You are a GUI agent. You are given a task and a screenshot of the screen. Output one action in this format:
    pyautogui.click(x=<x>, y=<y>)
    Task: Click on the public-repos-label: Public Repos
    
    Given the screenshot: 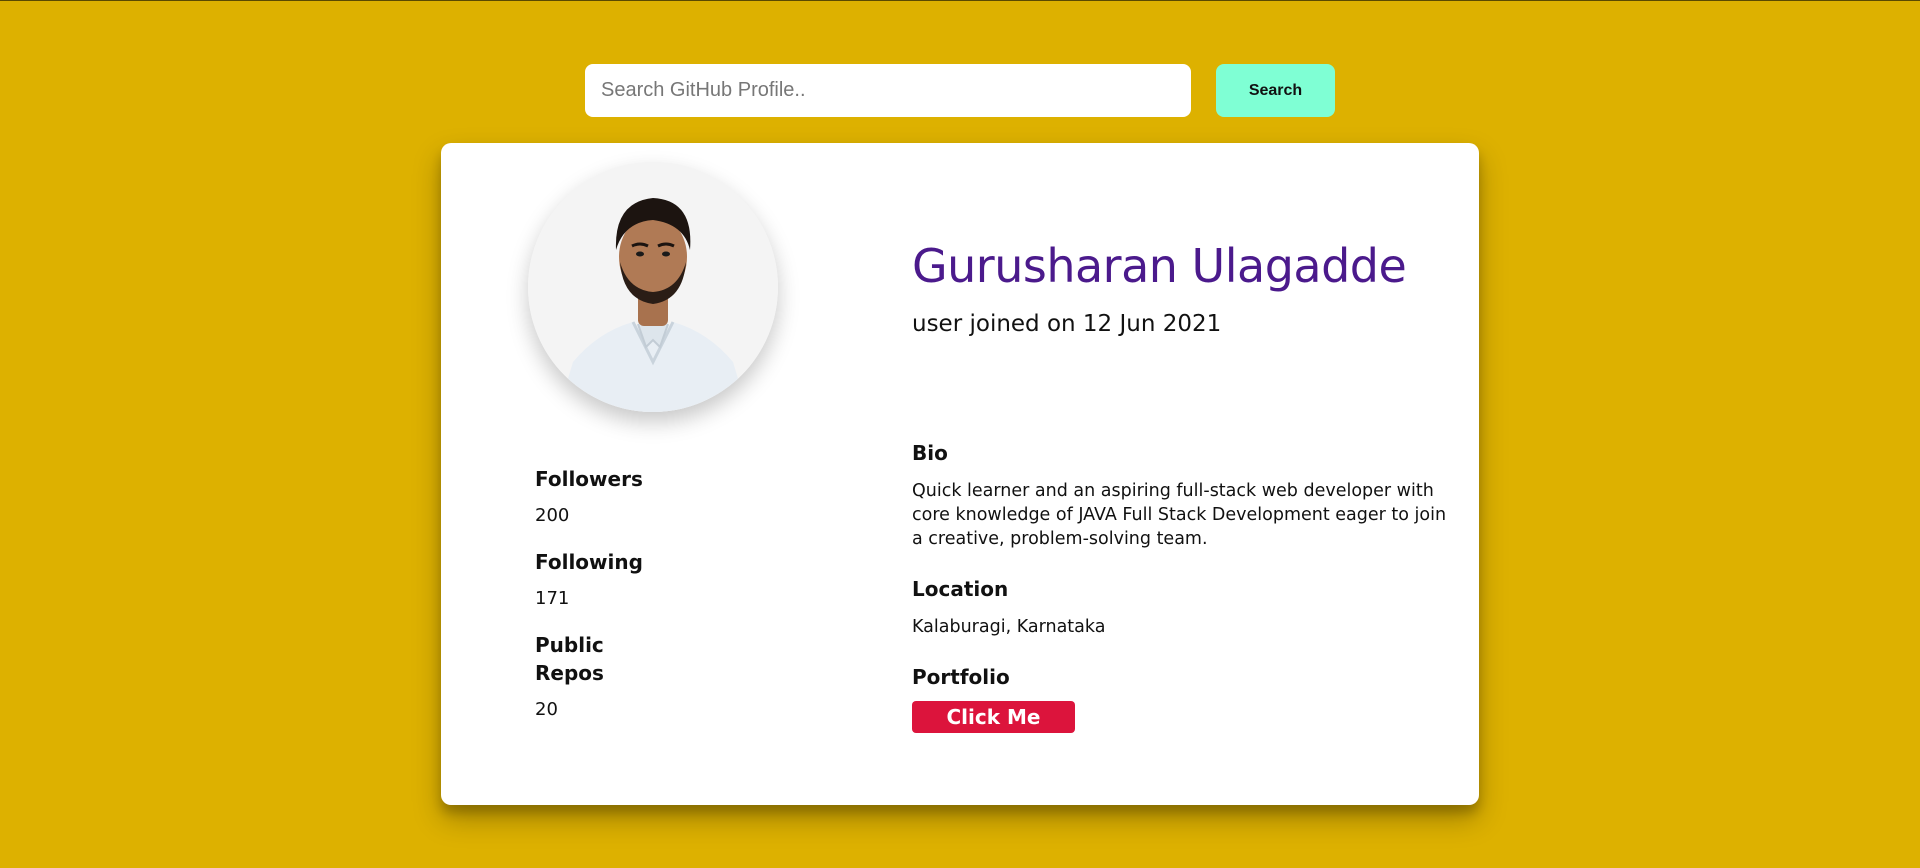 What is the action you would take?
    pyautogui.click(x=569, y=659)
    